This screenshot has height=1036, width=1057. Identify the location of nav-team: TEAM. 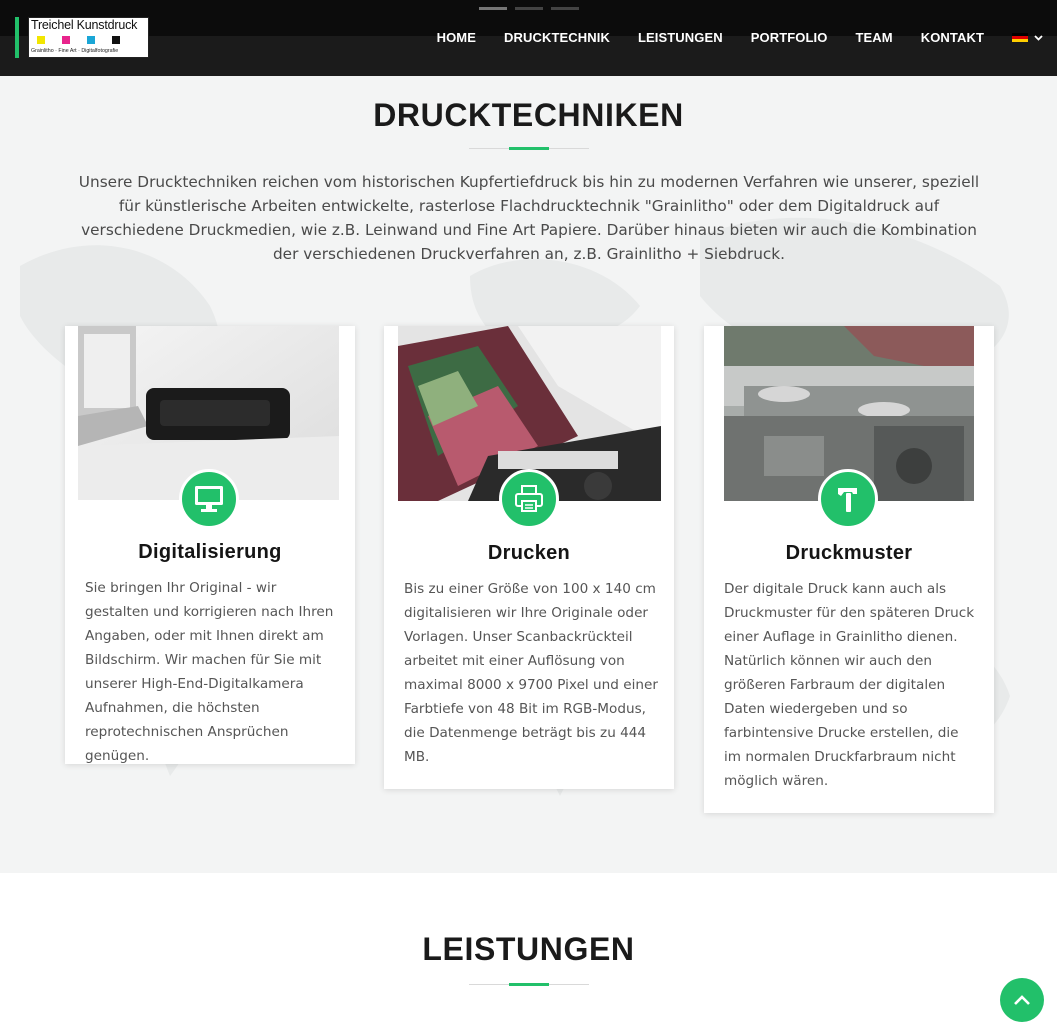
(873, 37).